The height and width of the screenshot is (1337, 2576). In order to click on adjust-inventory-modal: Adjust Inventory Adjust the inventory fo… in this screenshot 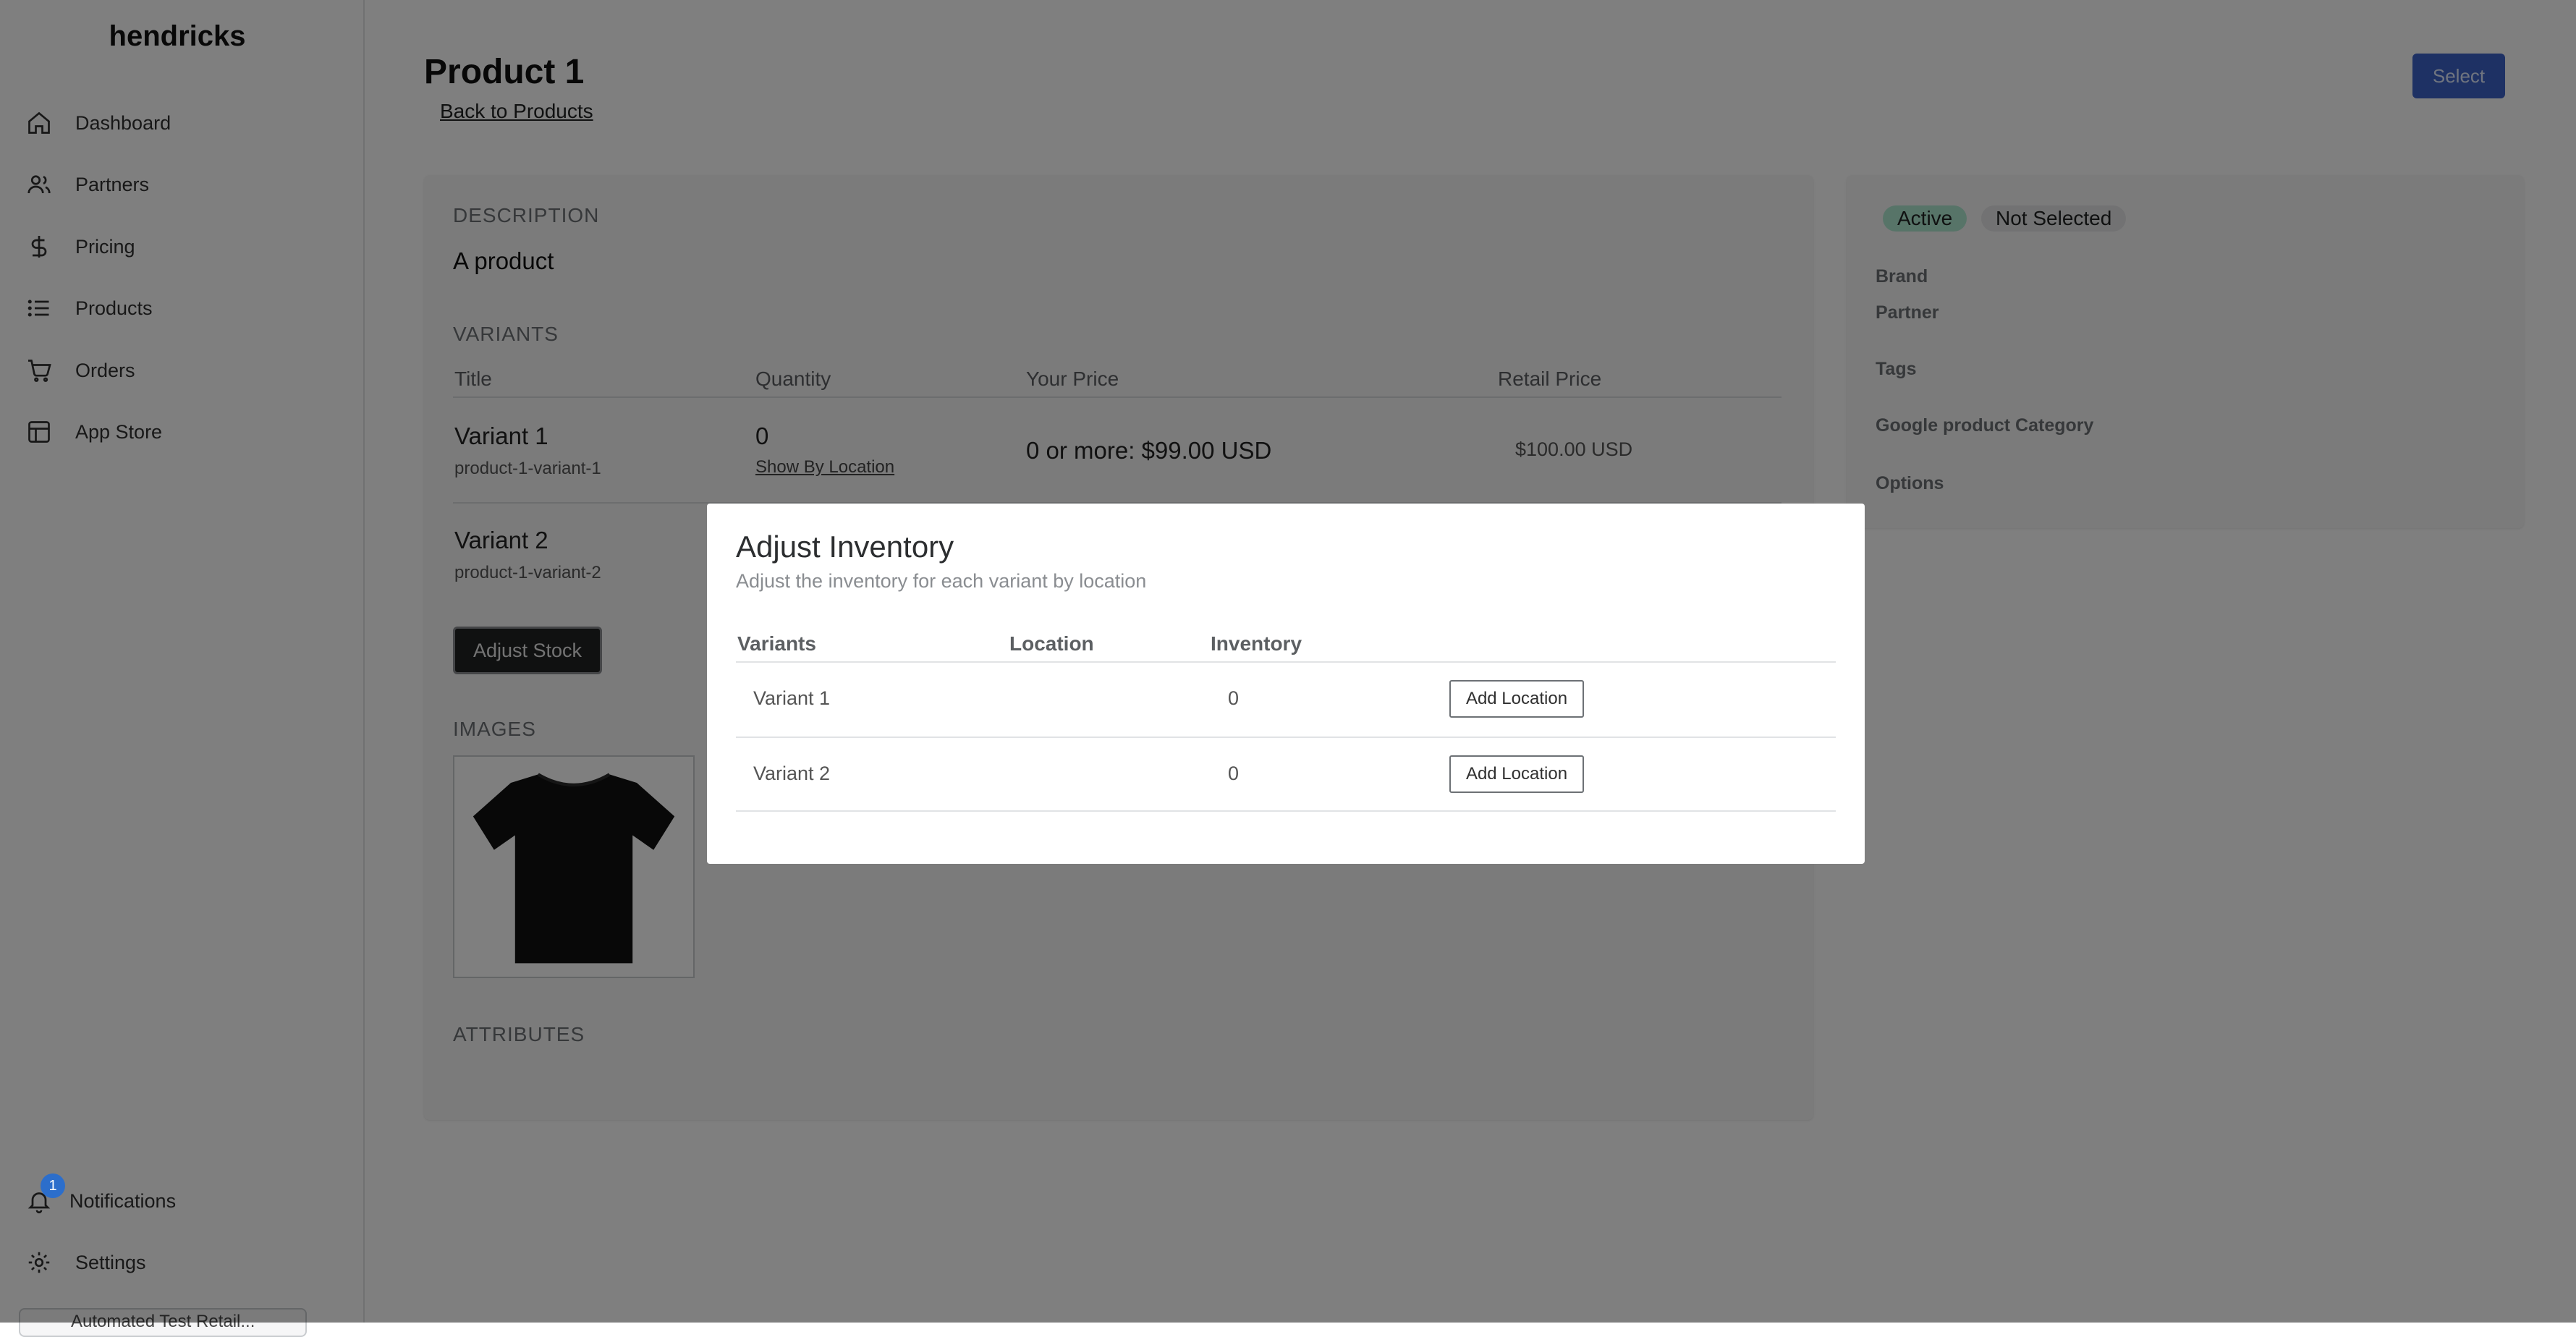, I will do `click(1286, 684)`.